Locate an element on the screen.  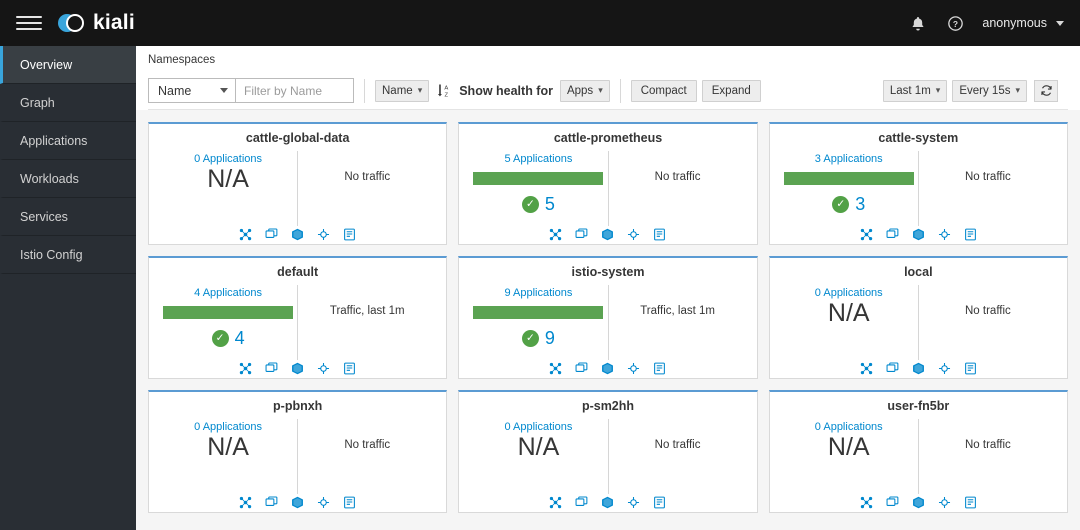
namespace-card: p-sm2hh 0 Applications N/A No traffic is located at coordinates (608, 451).